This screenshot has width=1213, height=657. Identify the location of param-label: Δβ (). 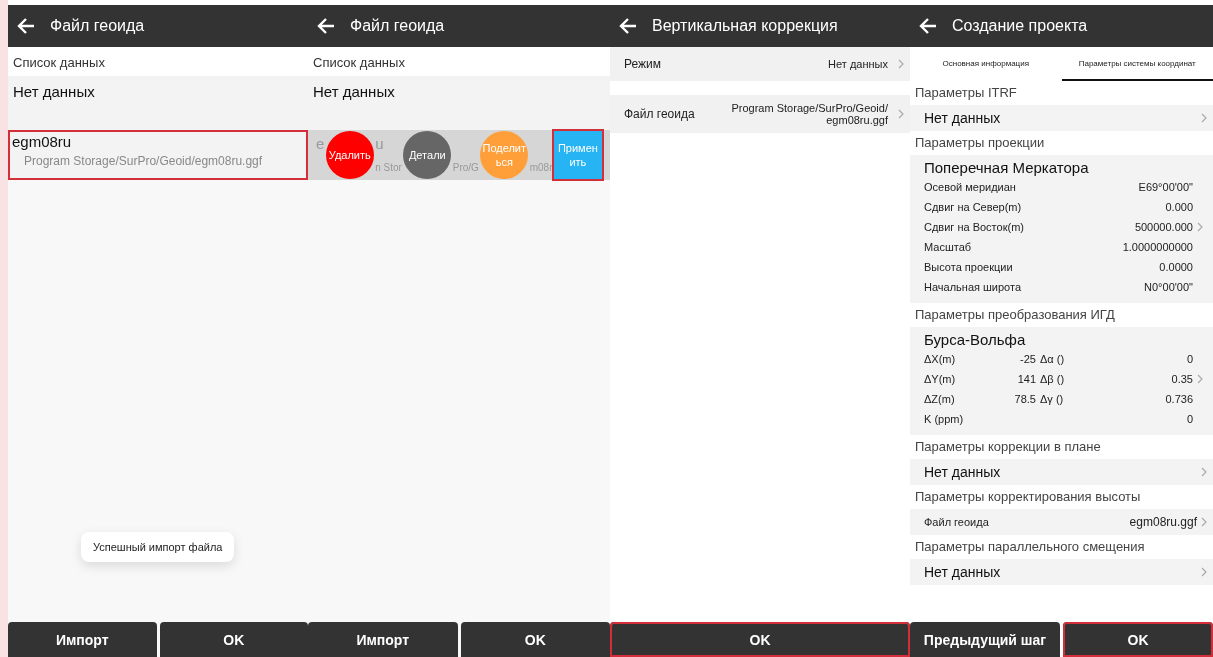
(1052, 379).